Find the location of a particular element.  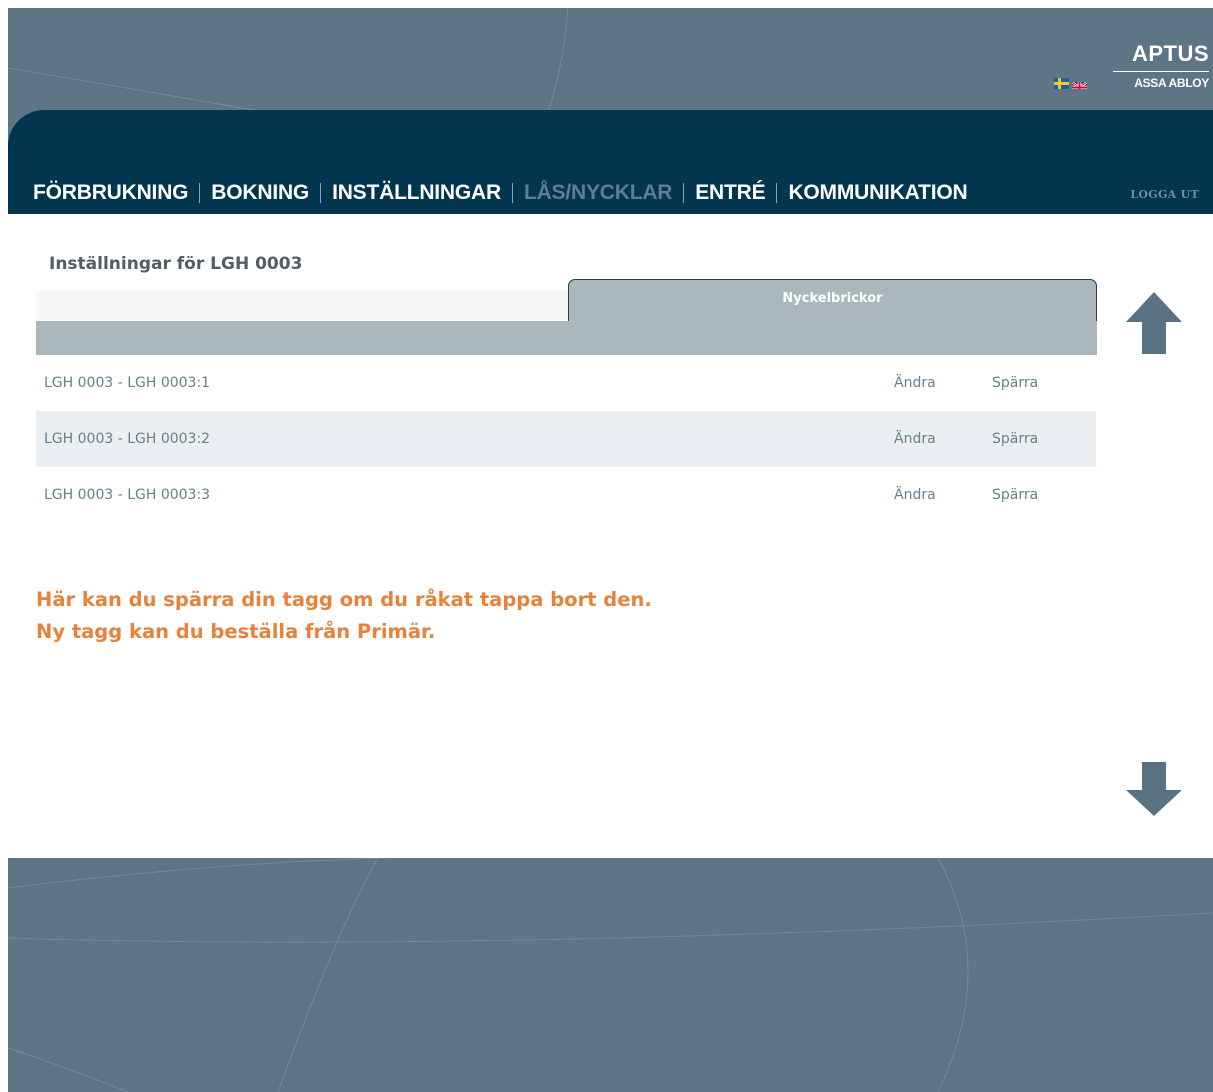

key-row: LGH 0003 - LGH 0003:1 Ändra Spärra is located at coordinates (566, 383).